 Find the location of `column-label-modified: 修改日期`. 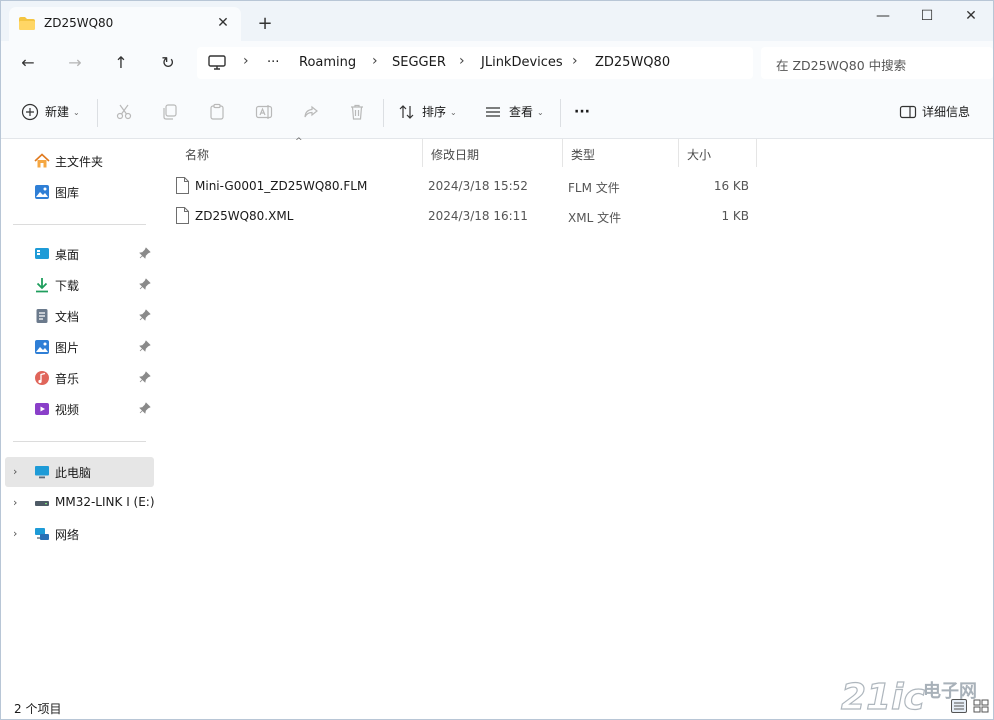

column-label-modified: 修改日期 is located at coordinates (455, 155).